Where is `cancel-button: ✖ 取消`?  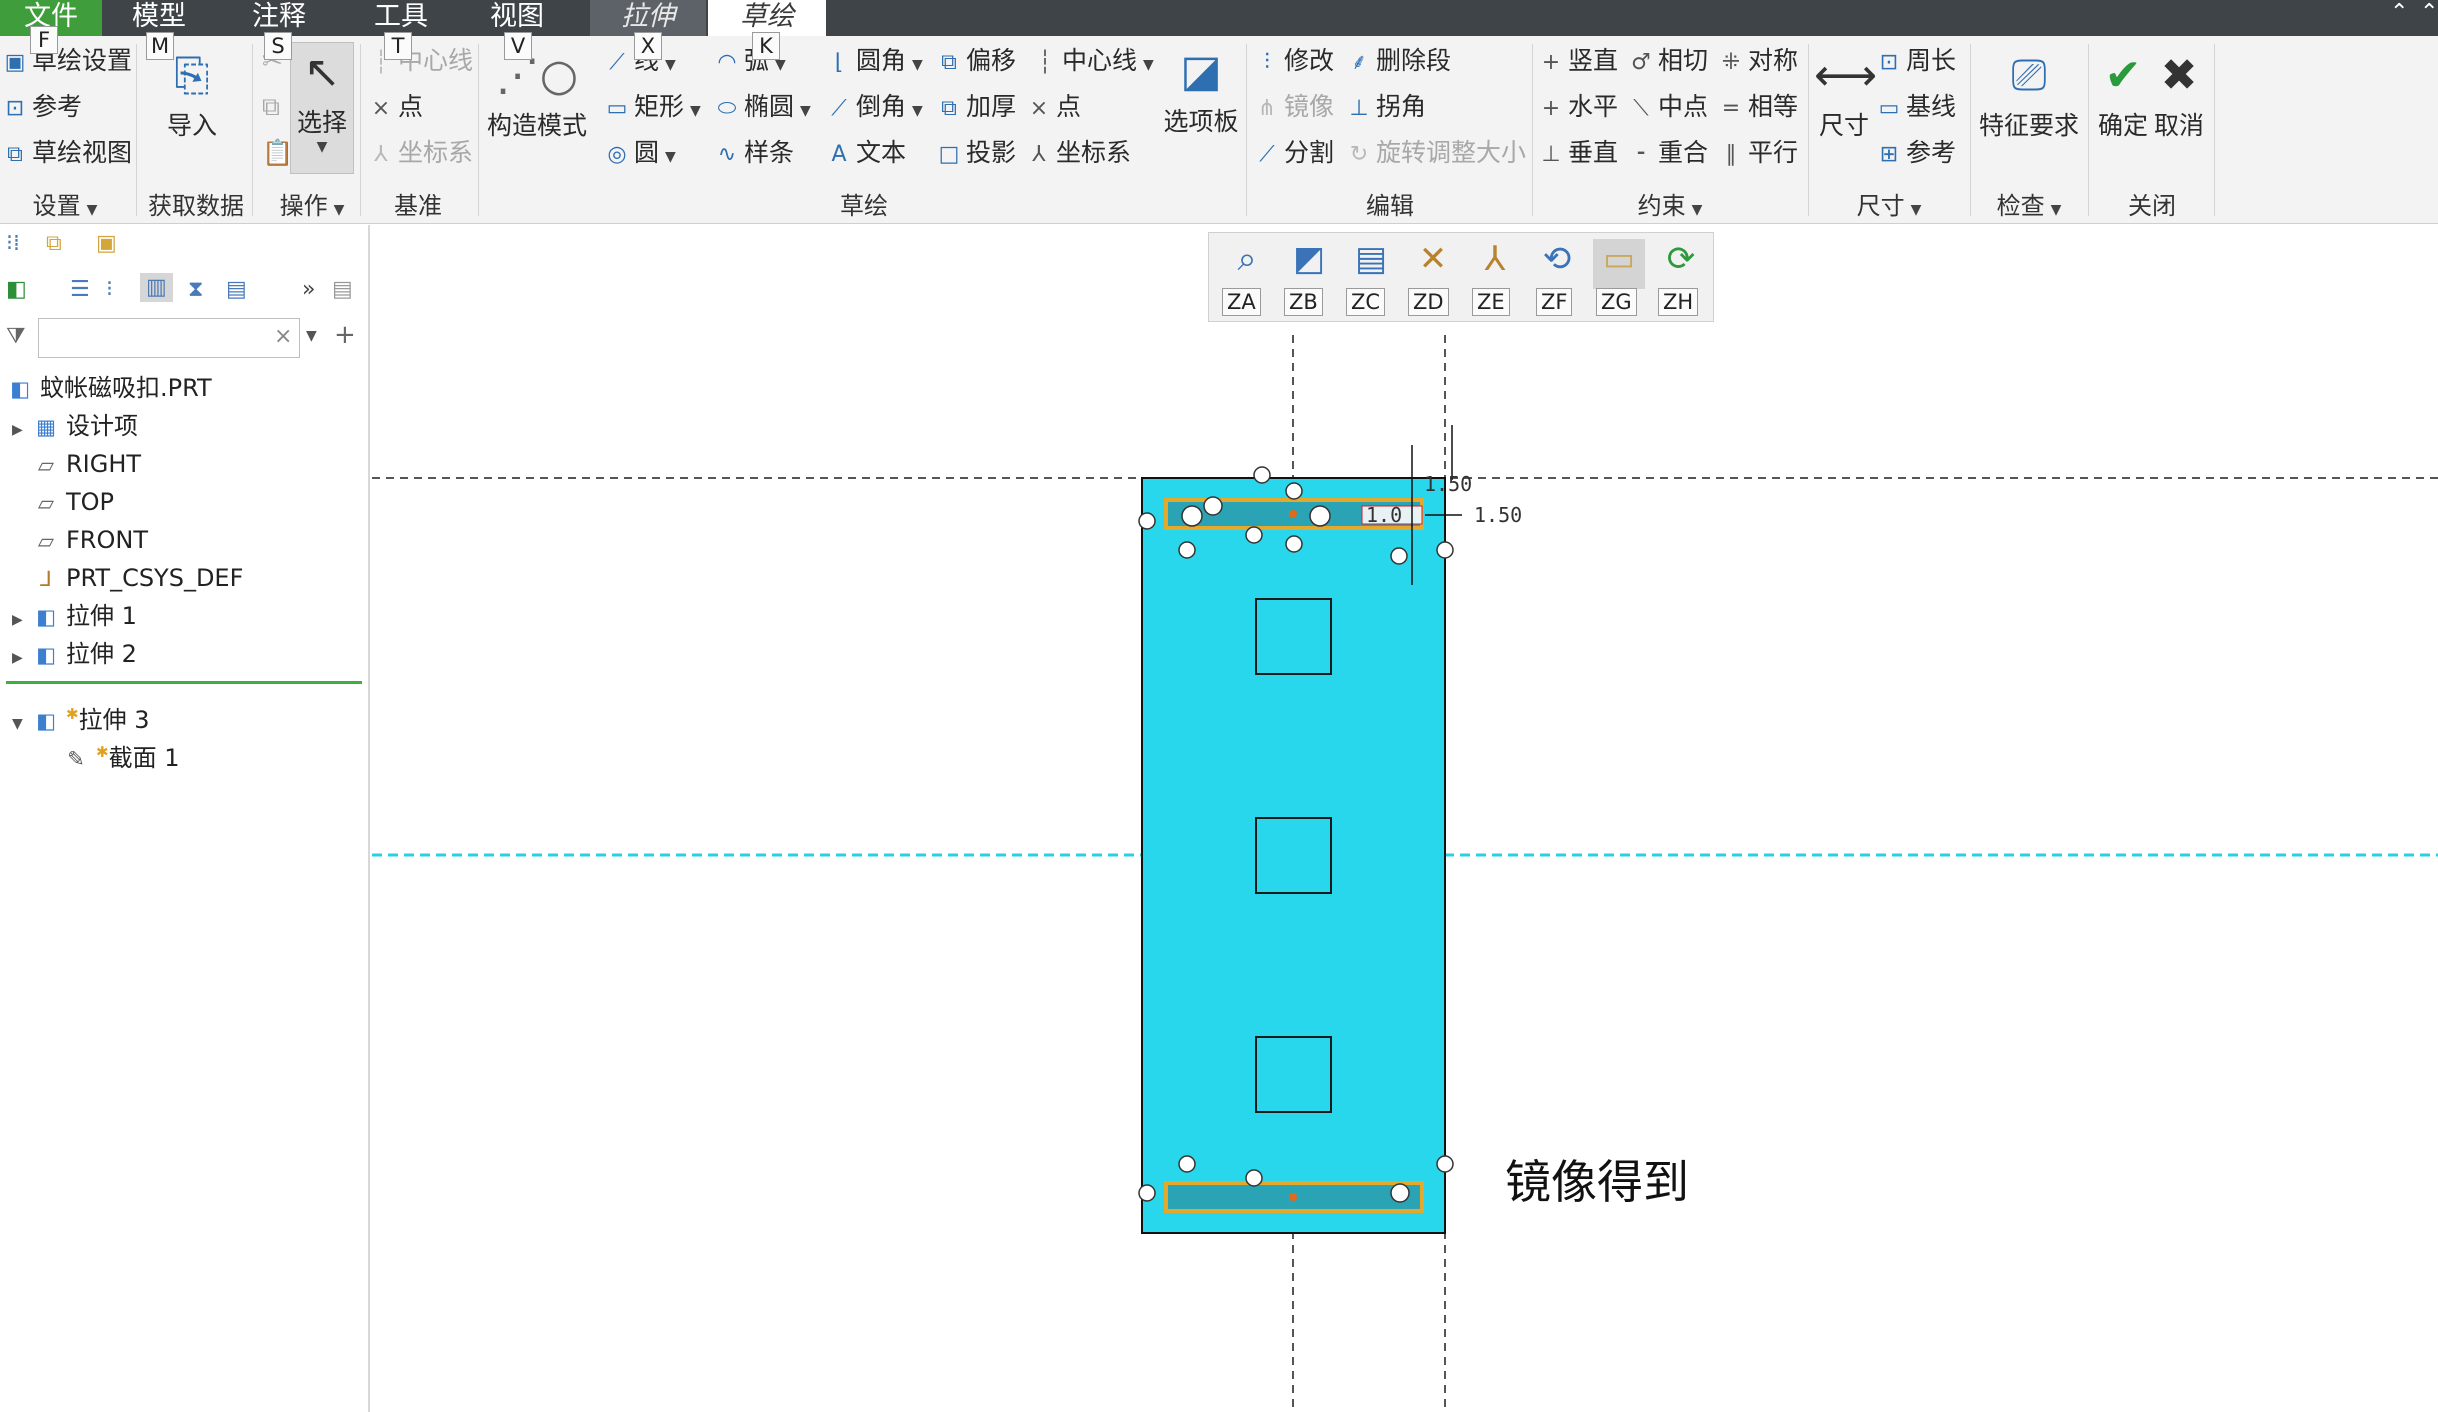 cancel-button: ✖ 取消 is located at coordinates (2179, 94).